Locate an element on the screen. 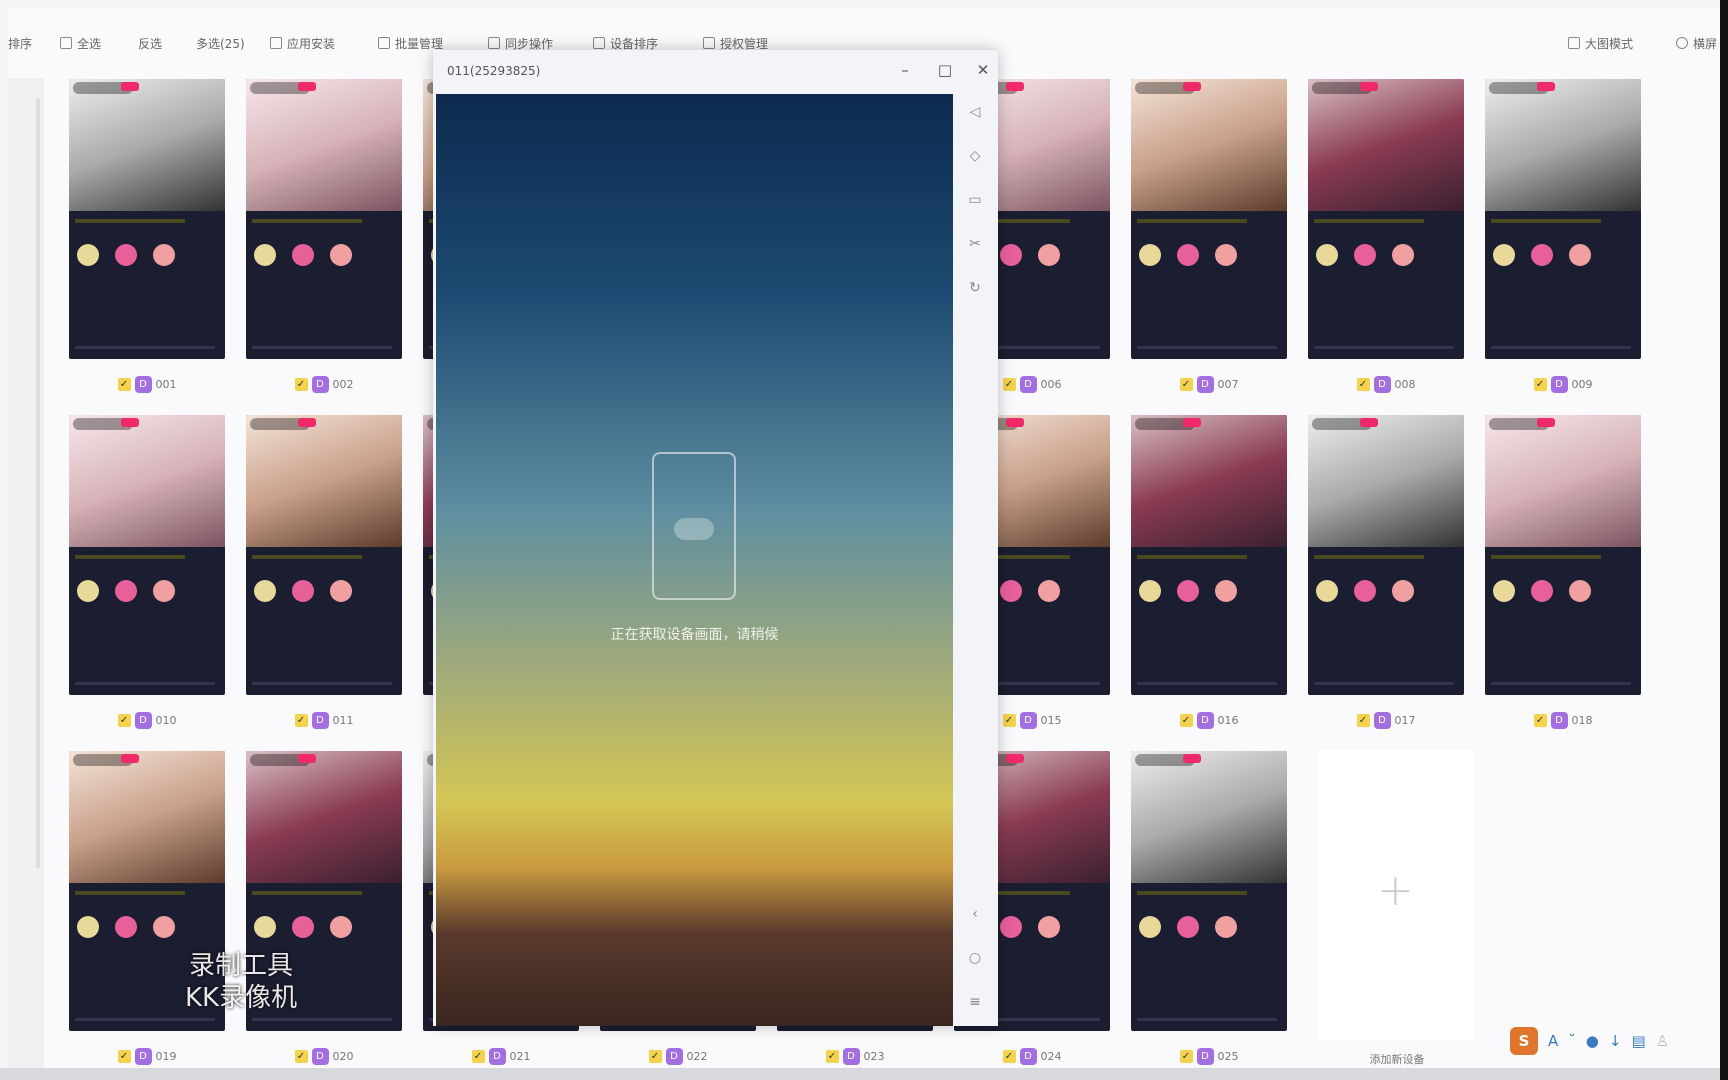  device-label: ✓ D 011 is located at coordinates (324, 720).